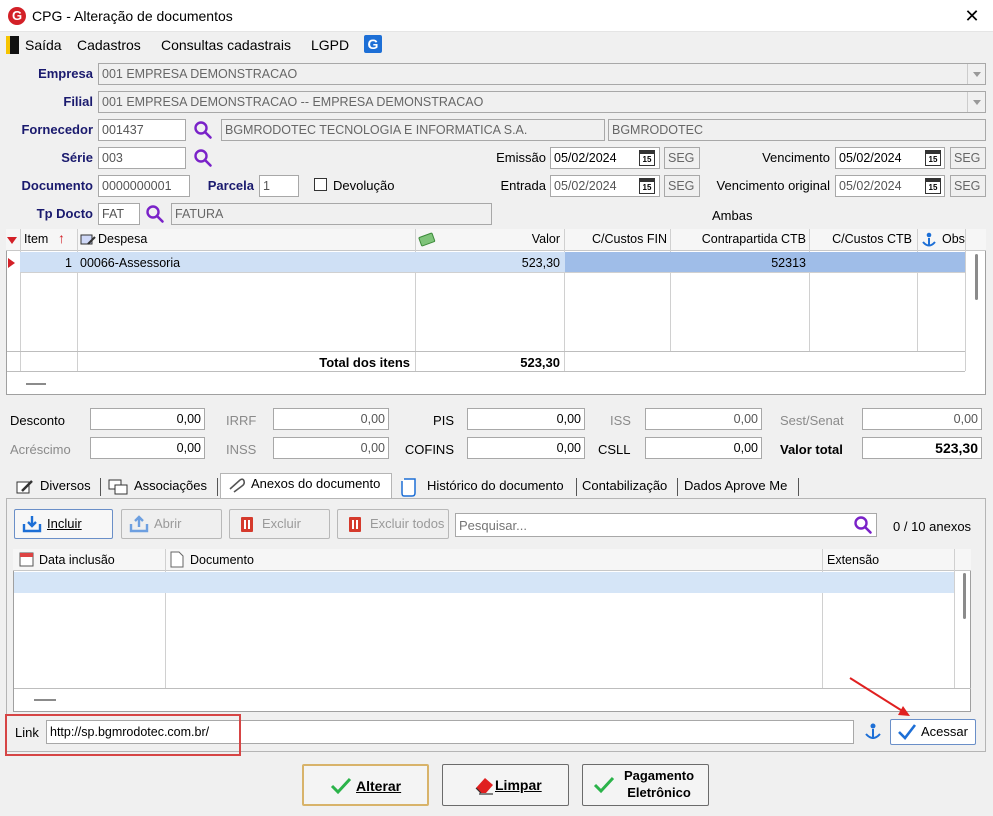  Describe the element at coordinates (862, 239) in the screenshot. I see `col-ccustos-ctb: C/Custos CTB` at that location.